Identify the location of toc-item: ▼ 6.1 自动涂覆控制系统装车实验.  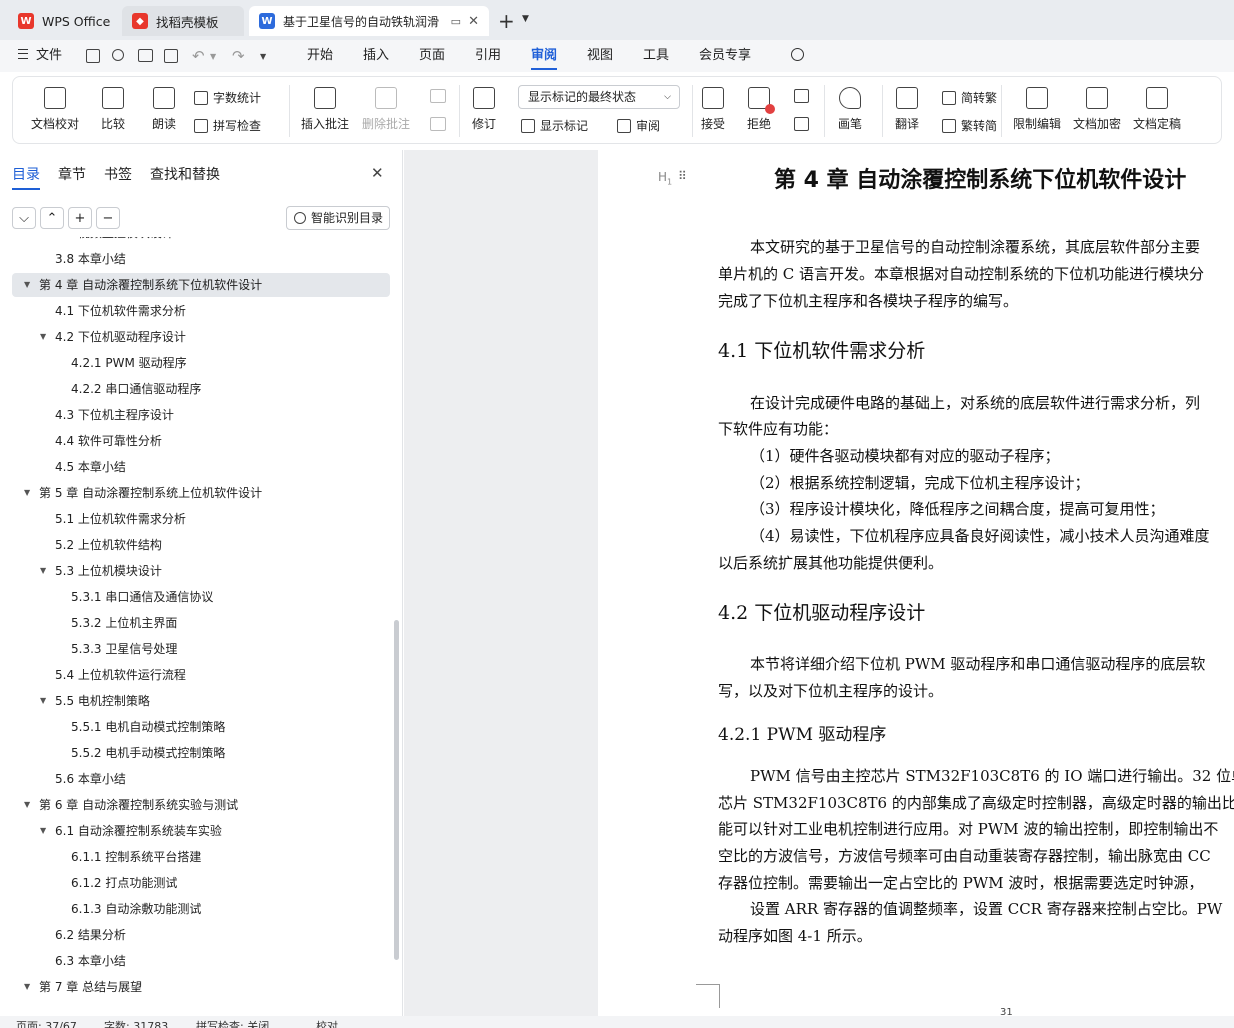
(201, 831).